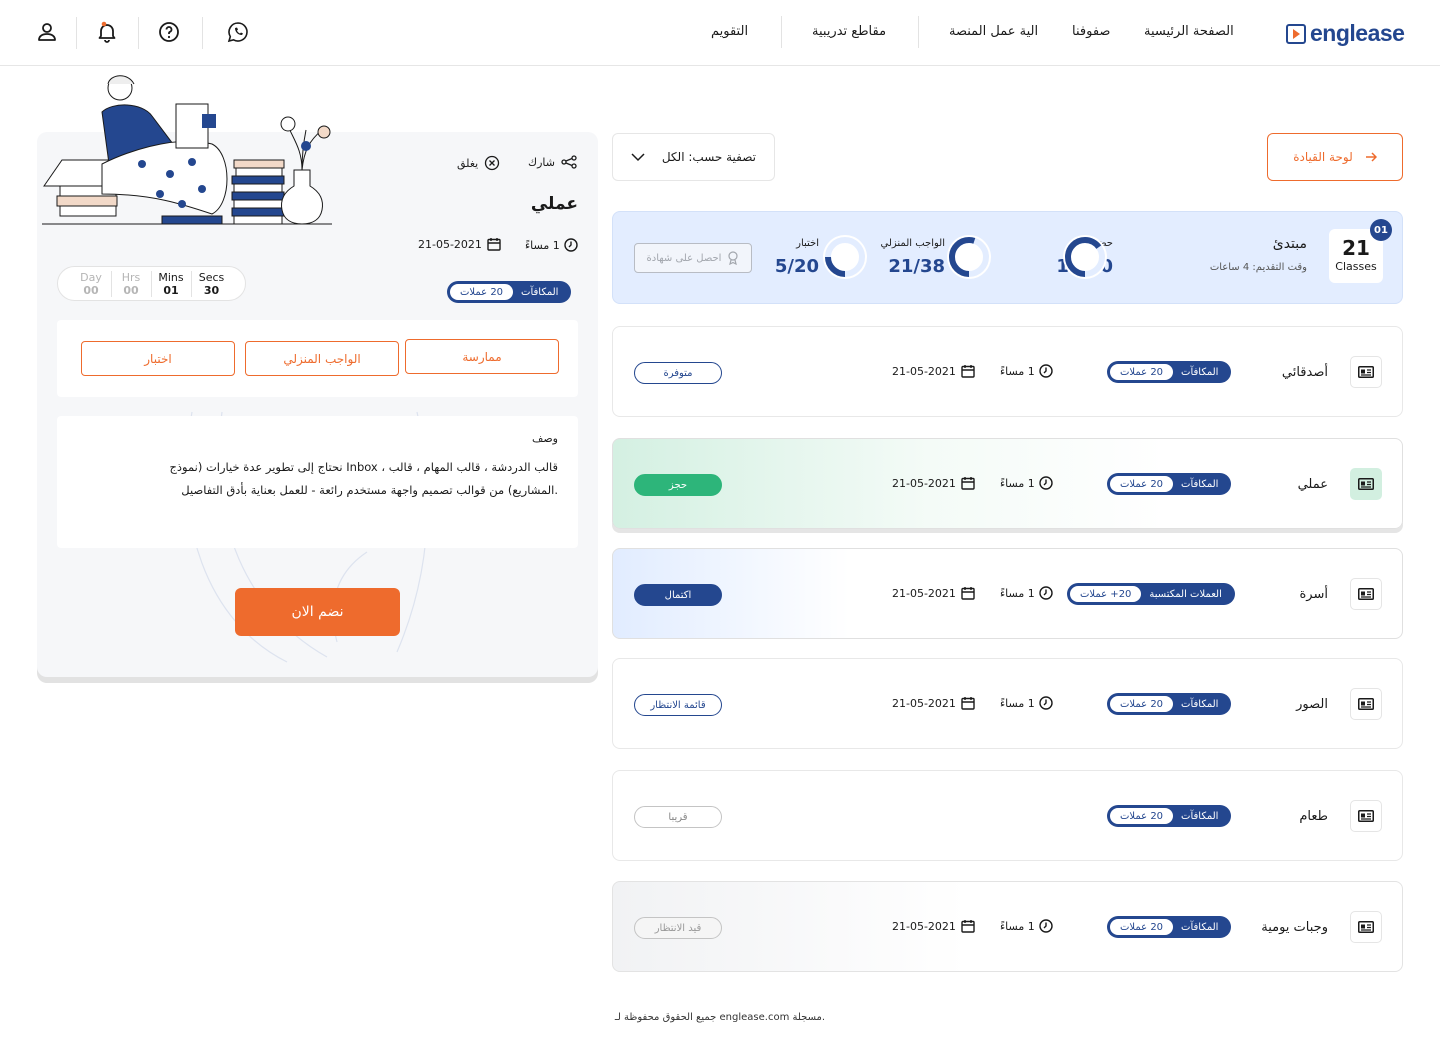 This screenshot has width=1440, height=1054. I want to click on filter-dropdown: تصفية حسب: الكل, so click(693, 157).